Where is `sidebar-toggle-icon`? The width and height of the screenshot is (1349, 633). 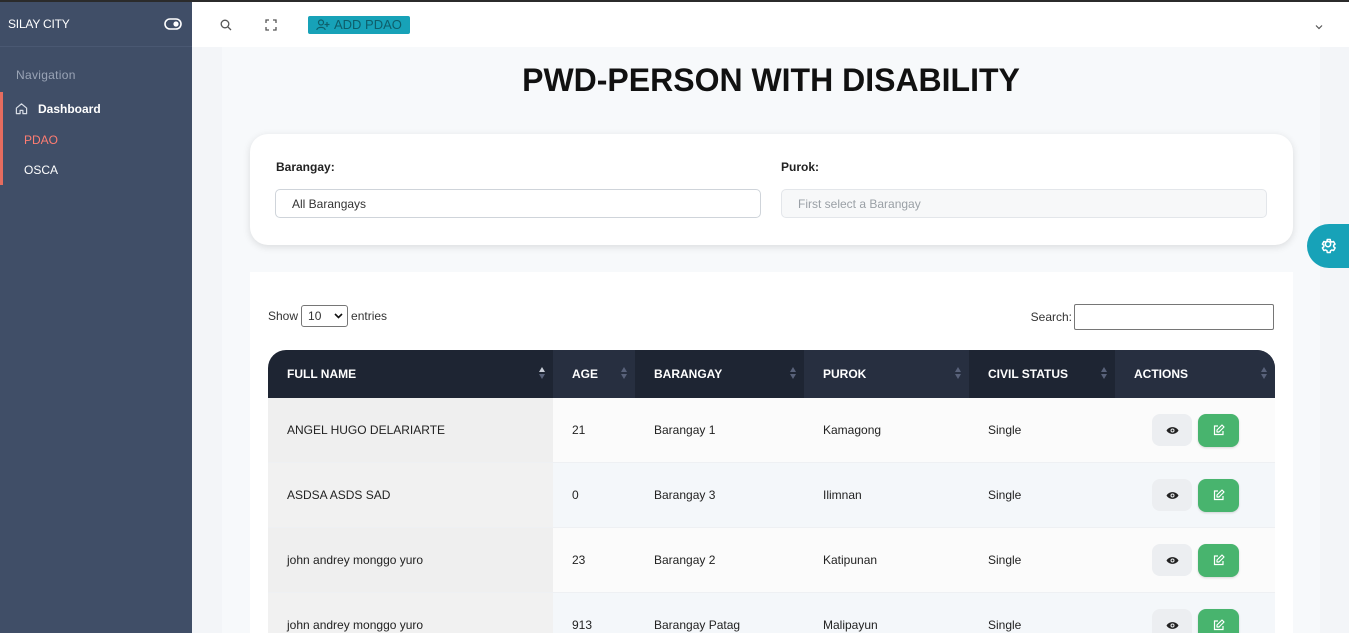
sidebar-toggle-icon is located at coordinates (173, 24).